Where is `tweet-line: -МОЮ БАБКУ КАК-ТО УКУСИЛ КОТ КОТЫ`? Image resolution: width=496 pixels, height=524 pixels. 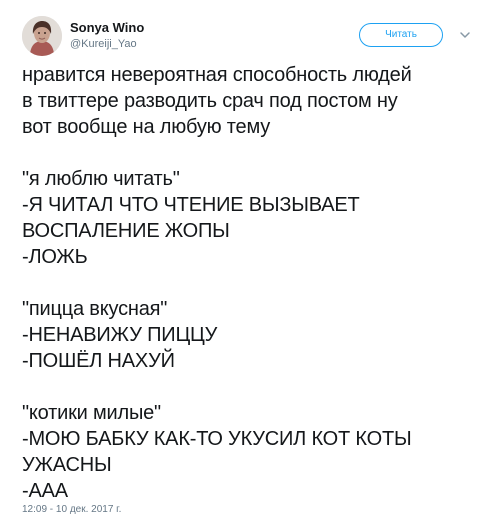
tweet-line: -МОЮ БАБКУ КАК-ТО УКУСИЛ КОТ КОТЫ is located at coordinates (217, 439).